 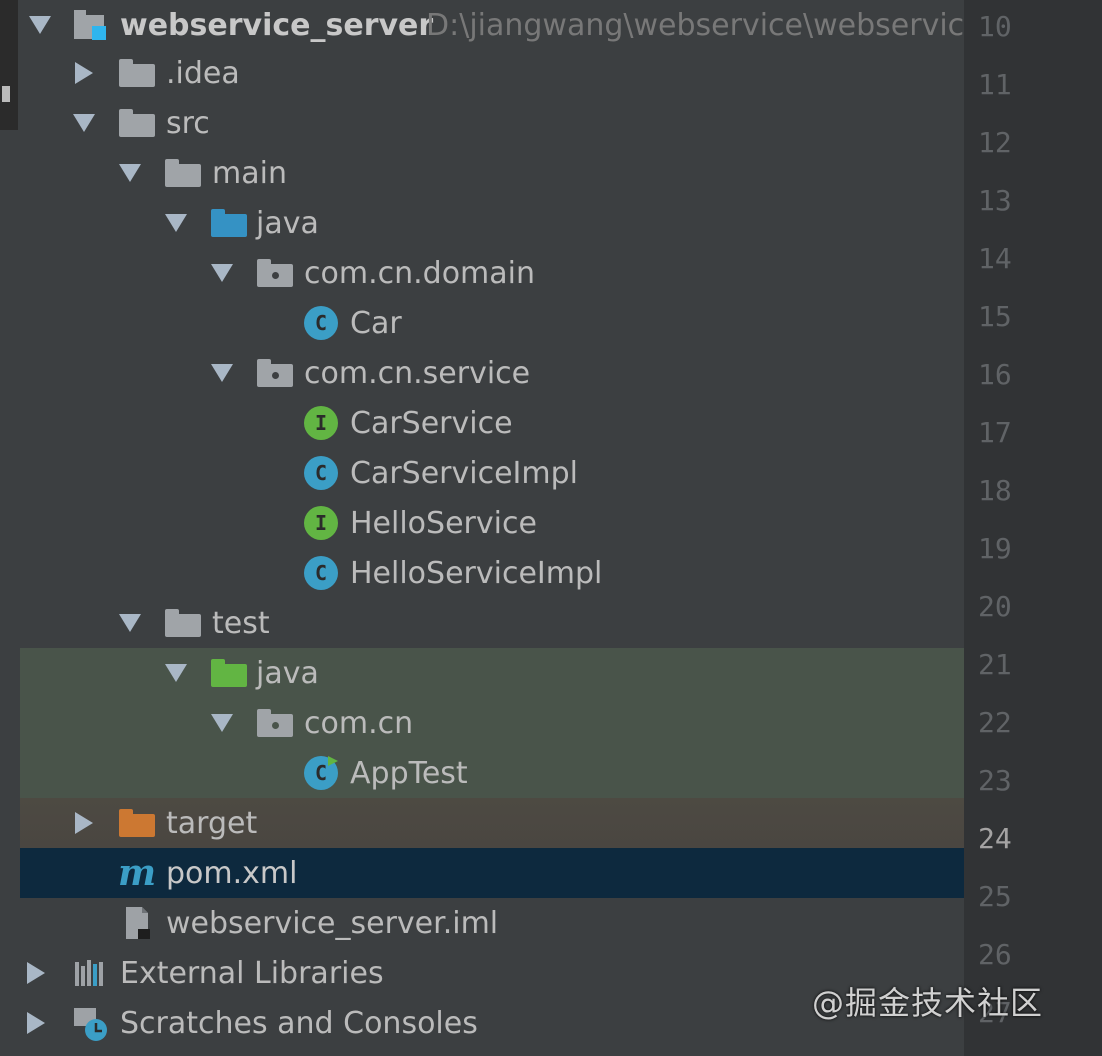 I want to click on line-number: 22, so click(x=995, y=722).